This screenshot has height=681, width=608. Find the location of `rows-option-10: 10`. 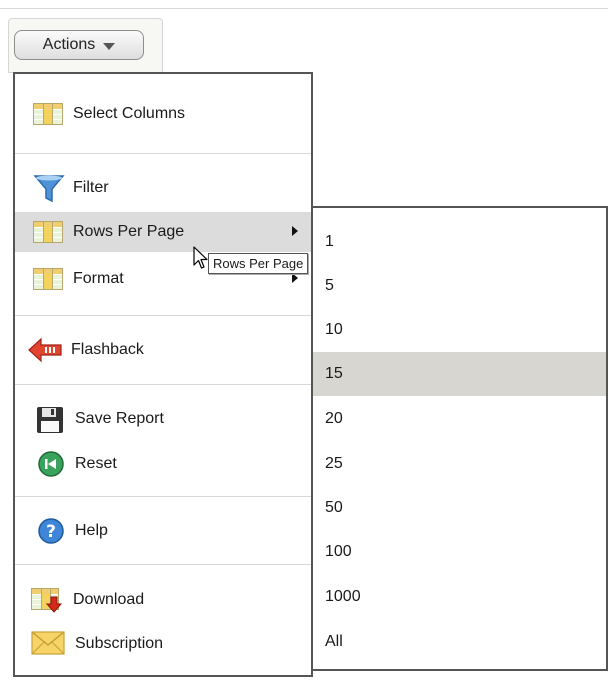

rows-option-10: 10 is located at coordinates (459, 330).